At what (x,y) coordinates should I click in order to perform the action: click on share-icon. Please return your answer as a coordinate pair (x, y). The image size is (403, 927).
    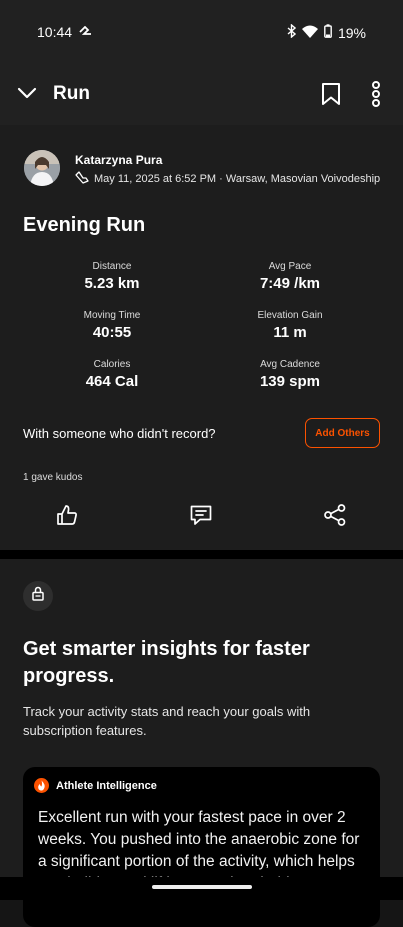
    Looking at the image, I should click on (335, 517).